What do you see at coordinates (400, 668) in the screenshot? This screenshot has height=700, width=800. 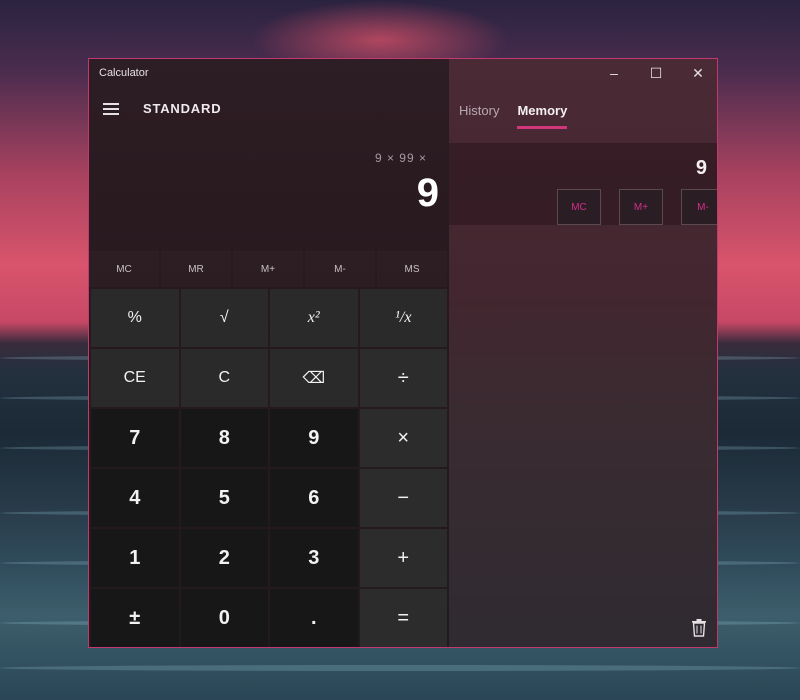 I see `background-wave` at bounding box center [400, 668].